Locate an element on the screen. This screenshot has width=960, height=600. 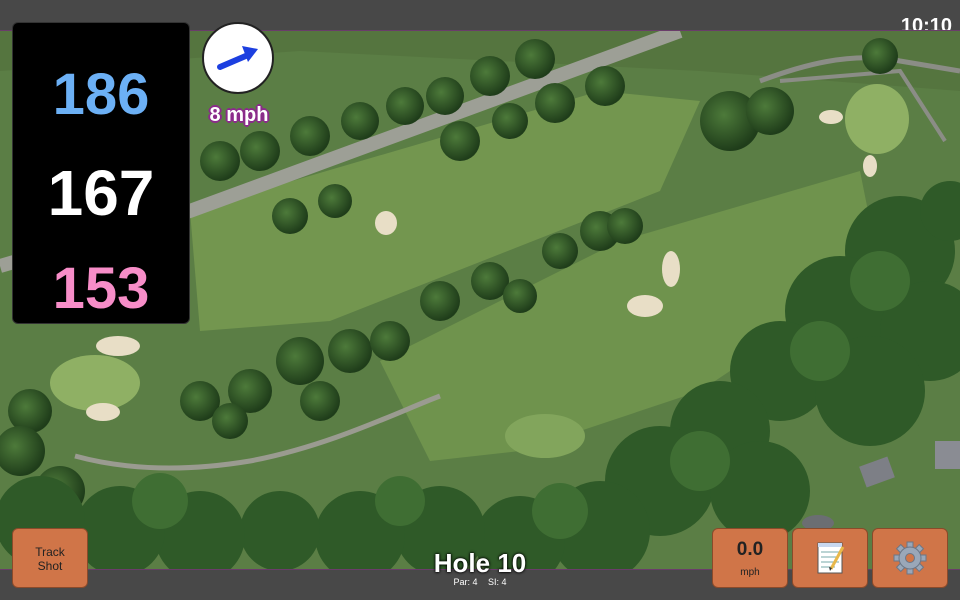
yardage-panel: 186 167 153 is located at coordinates (101, 173).